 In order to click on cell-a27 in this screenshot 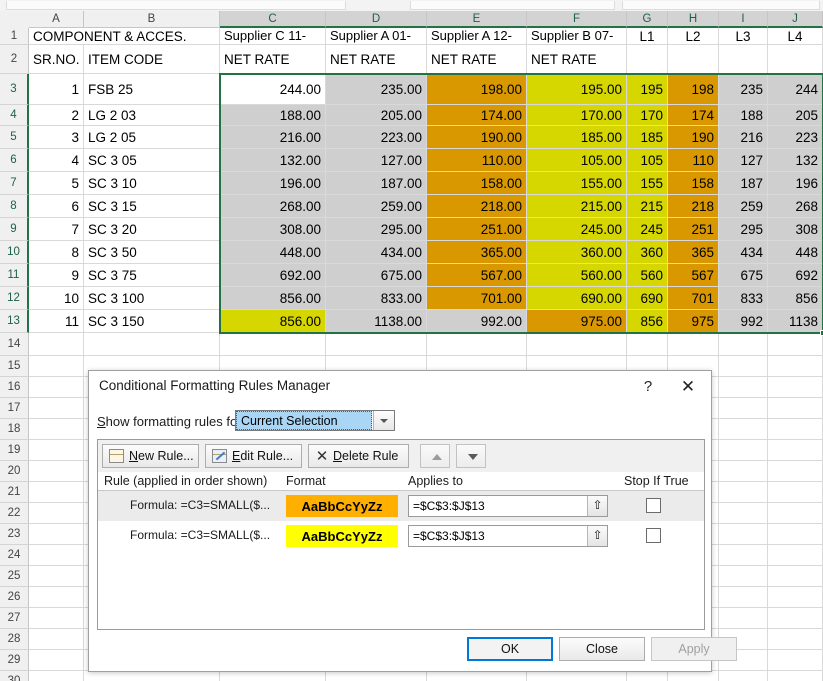, I will do `click(56, 618)`.